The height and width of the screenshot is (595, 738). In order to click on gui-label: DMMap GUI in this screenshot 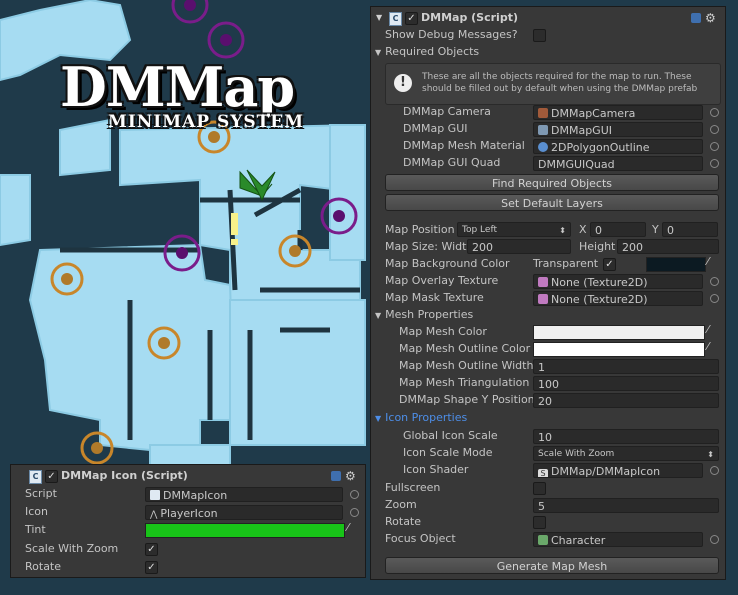, I will do `click(435, 128)`.